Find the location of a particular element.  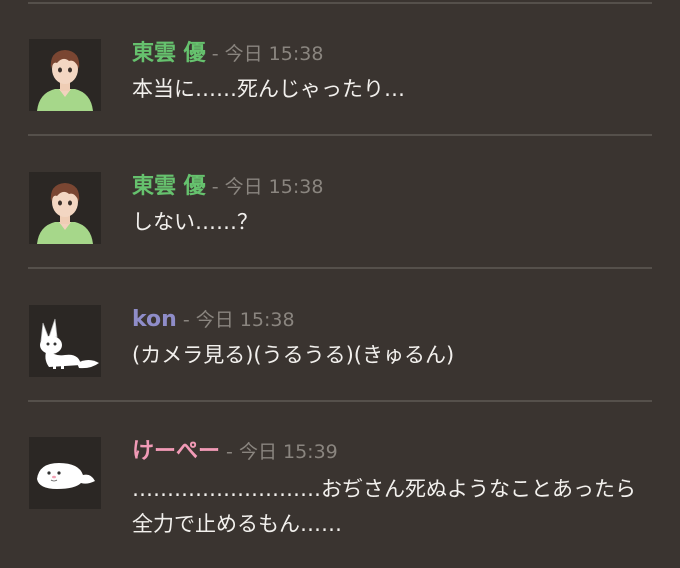

white-fox-icon is located at coordinates (65, 341).